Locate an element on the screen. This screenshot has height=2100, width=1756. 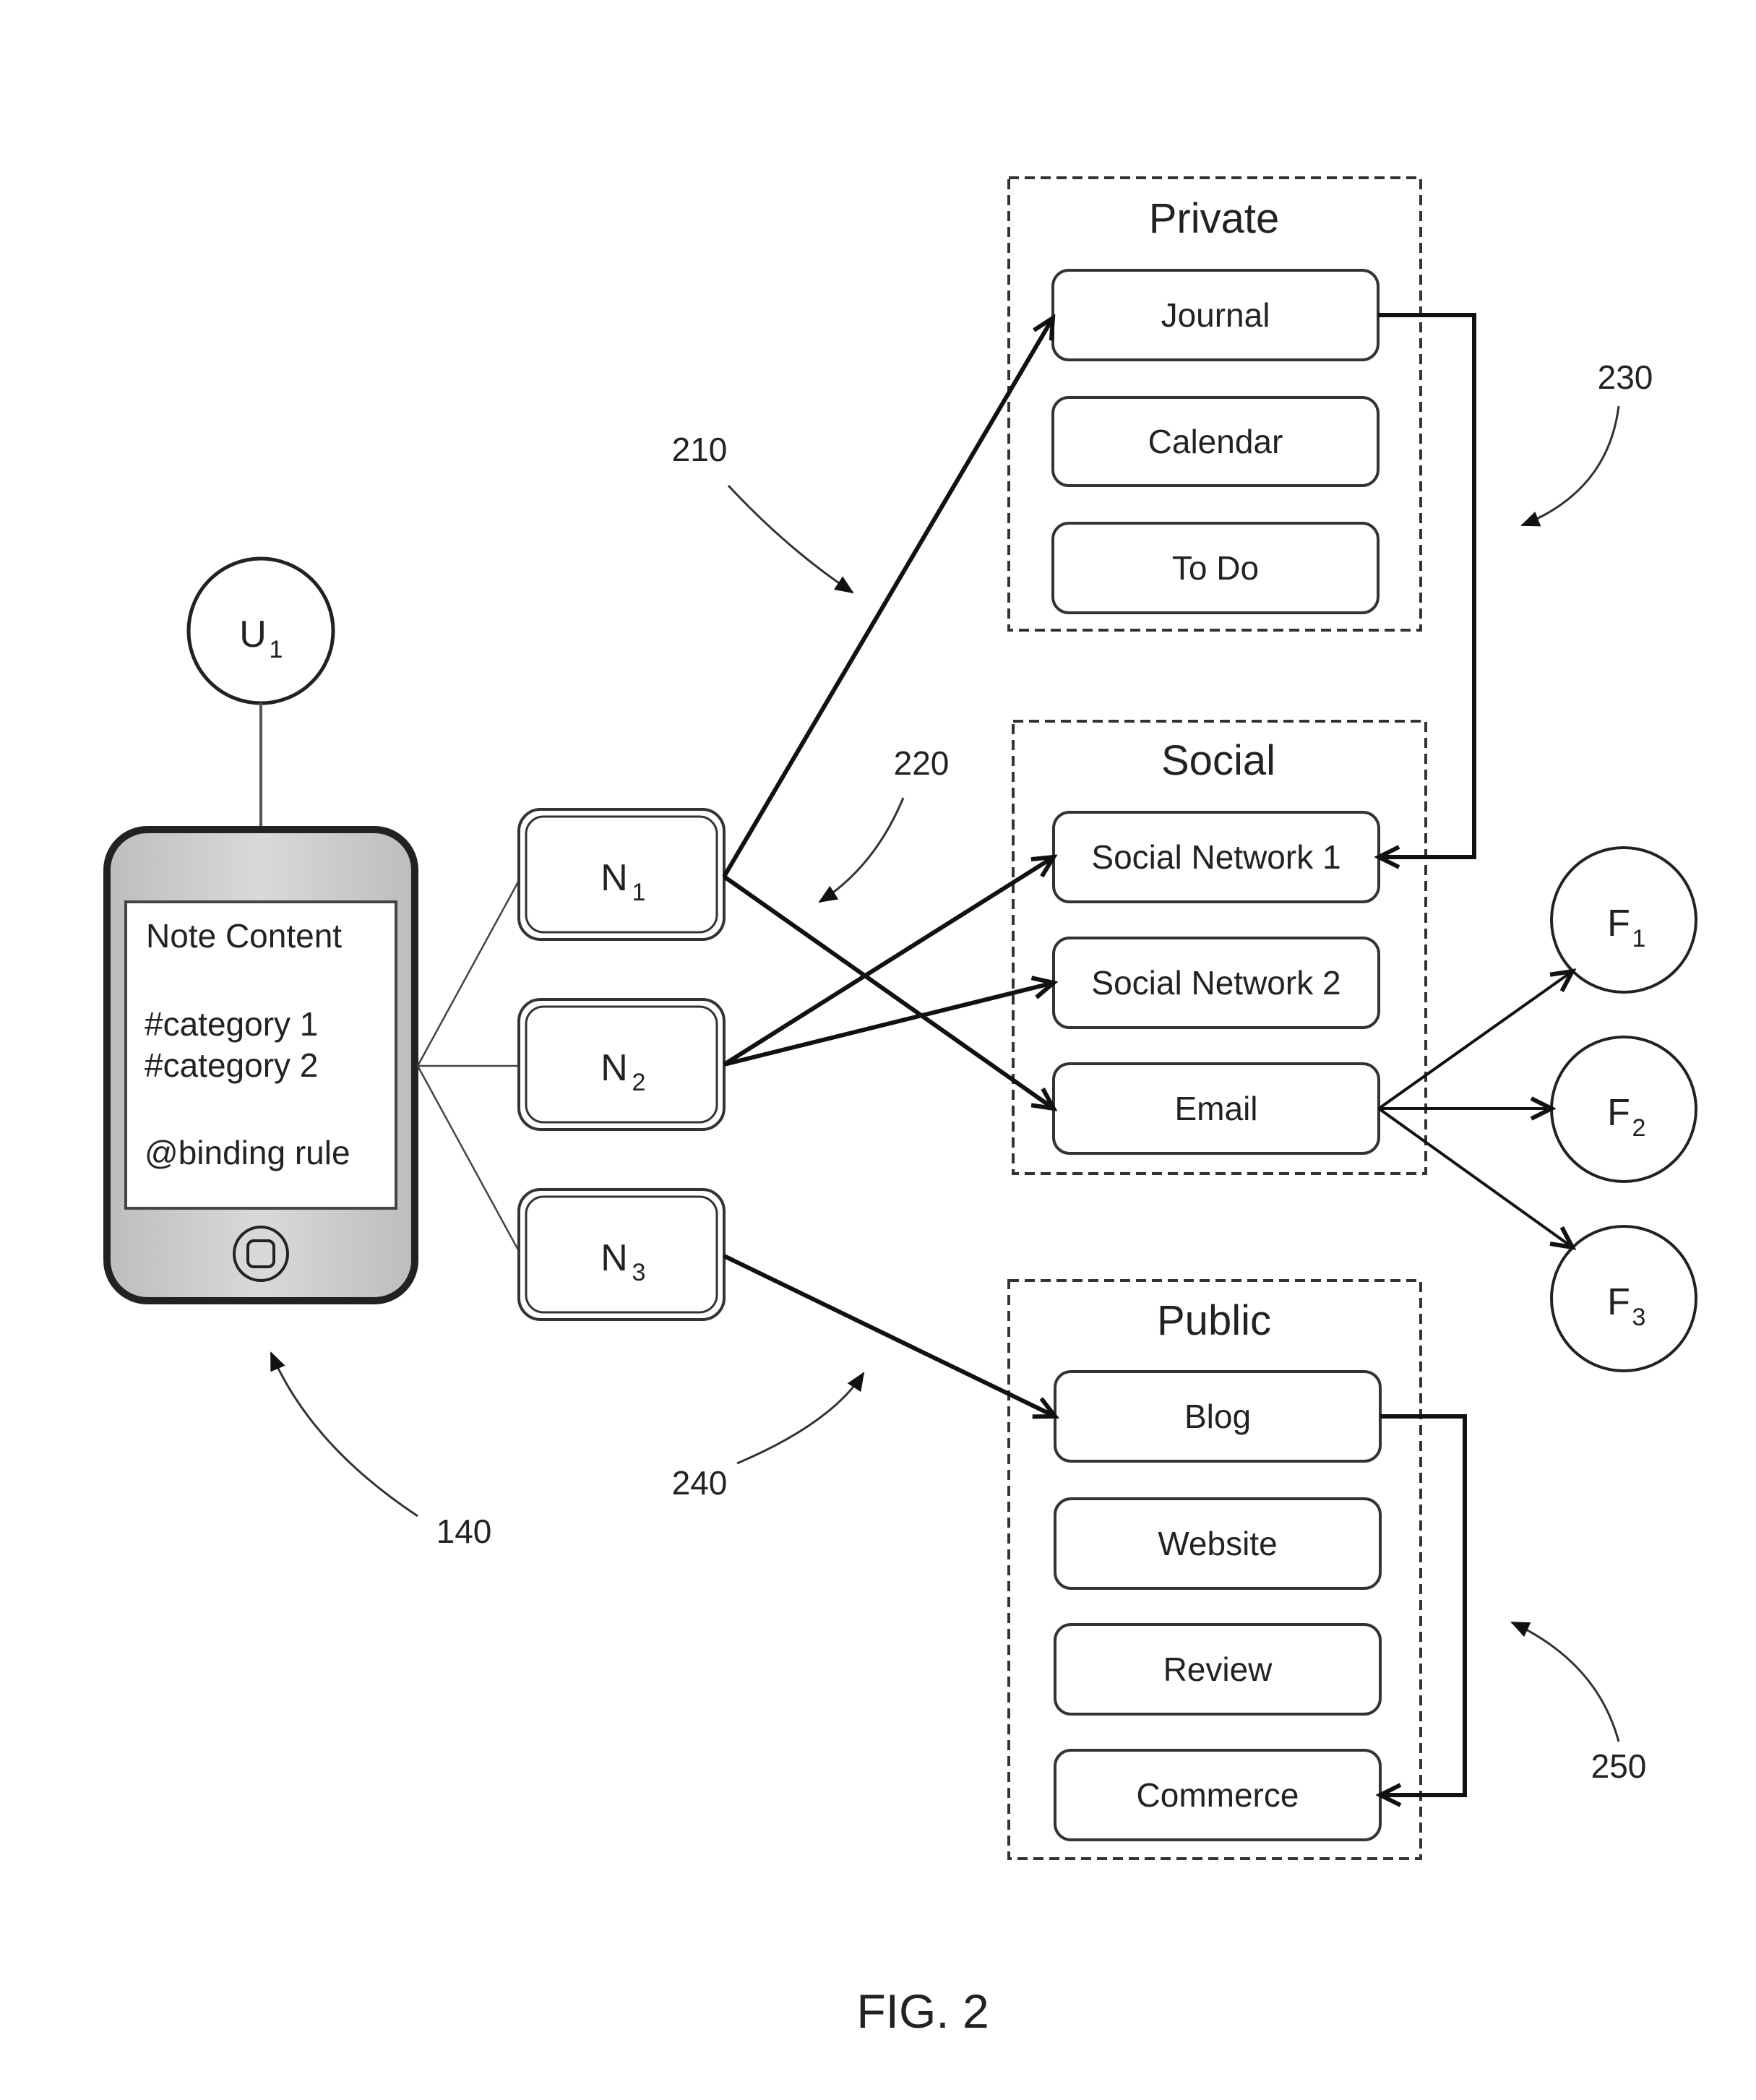
device-to-n3-link is located at coordinates (469, 1160).